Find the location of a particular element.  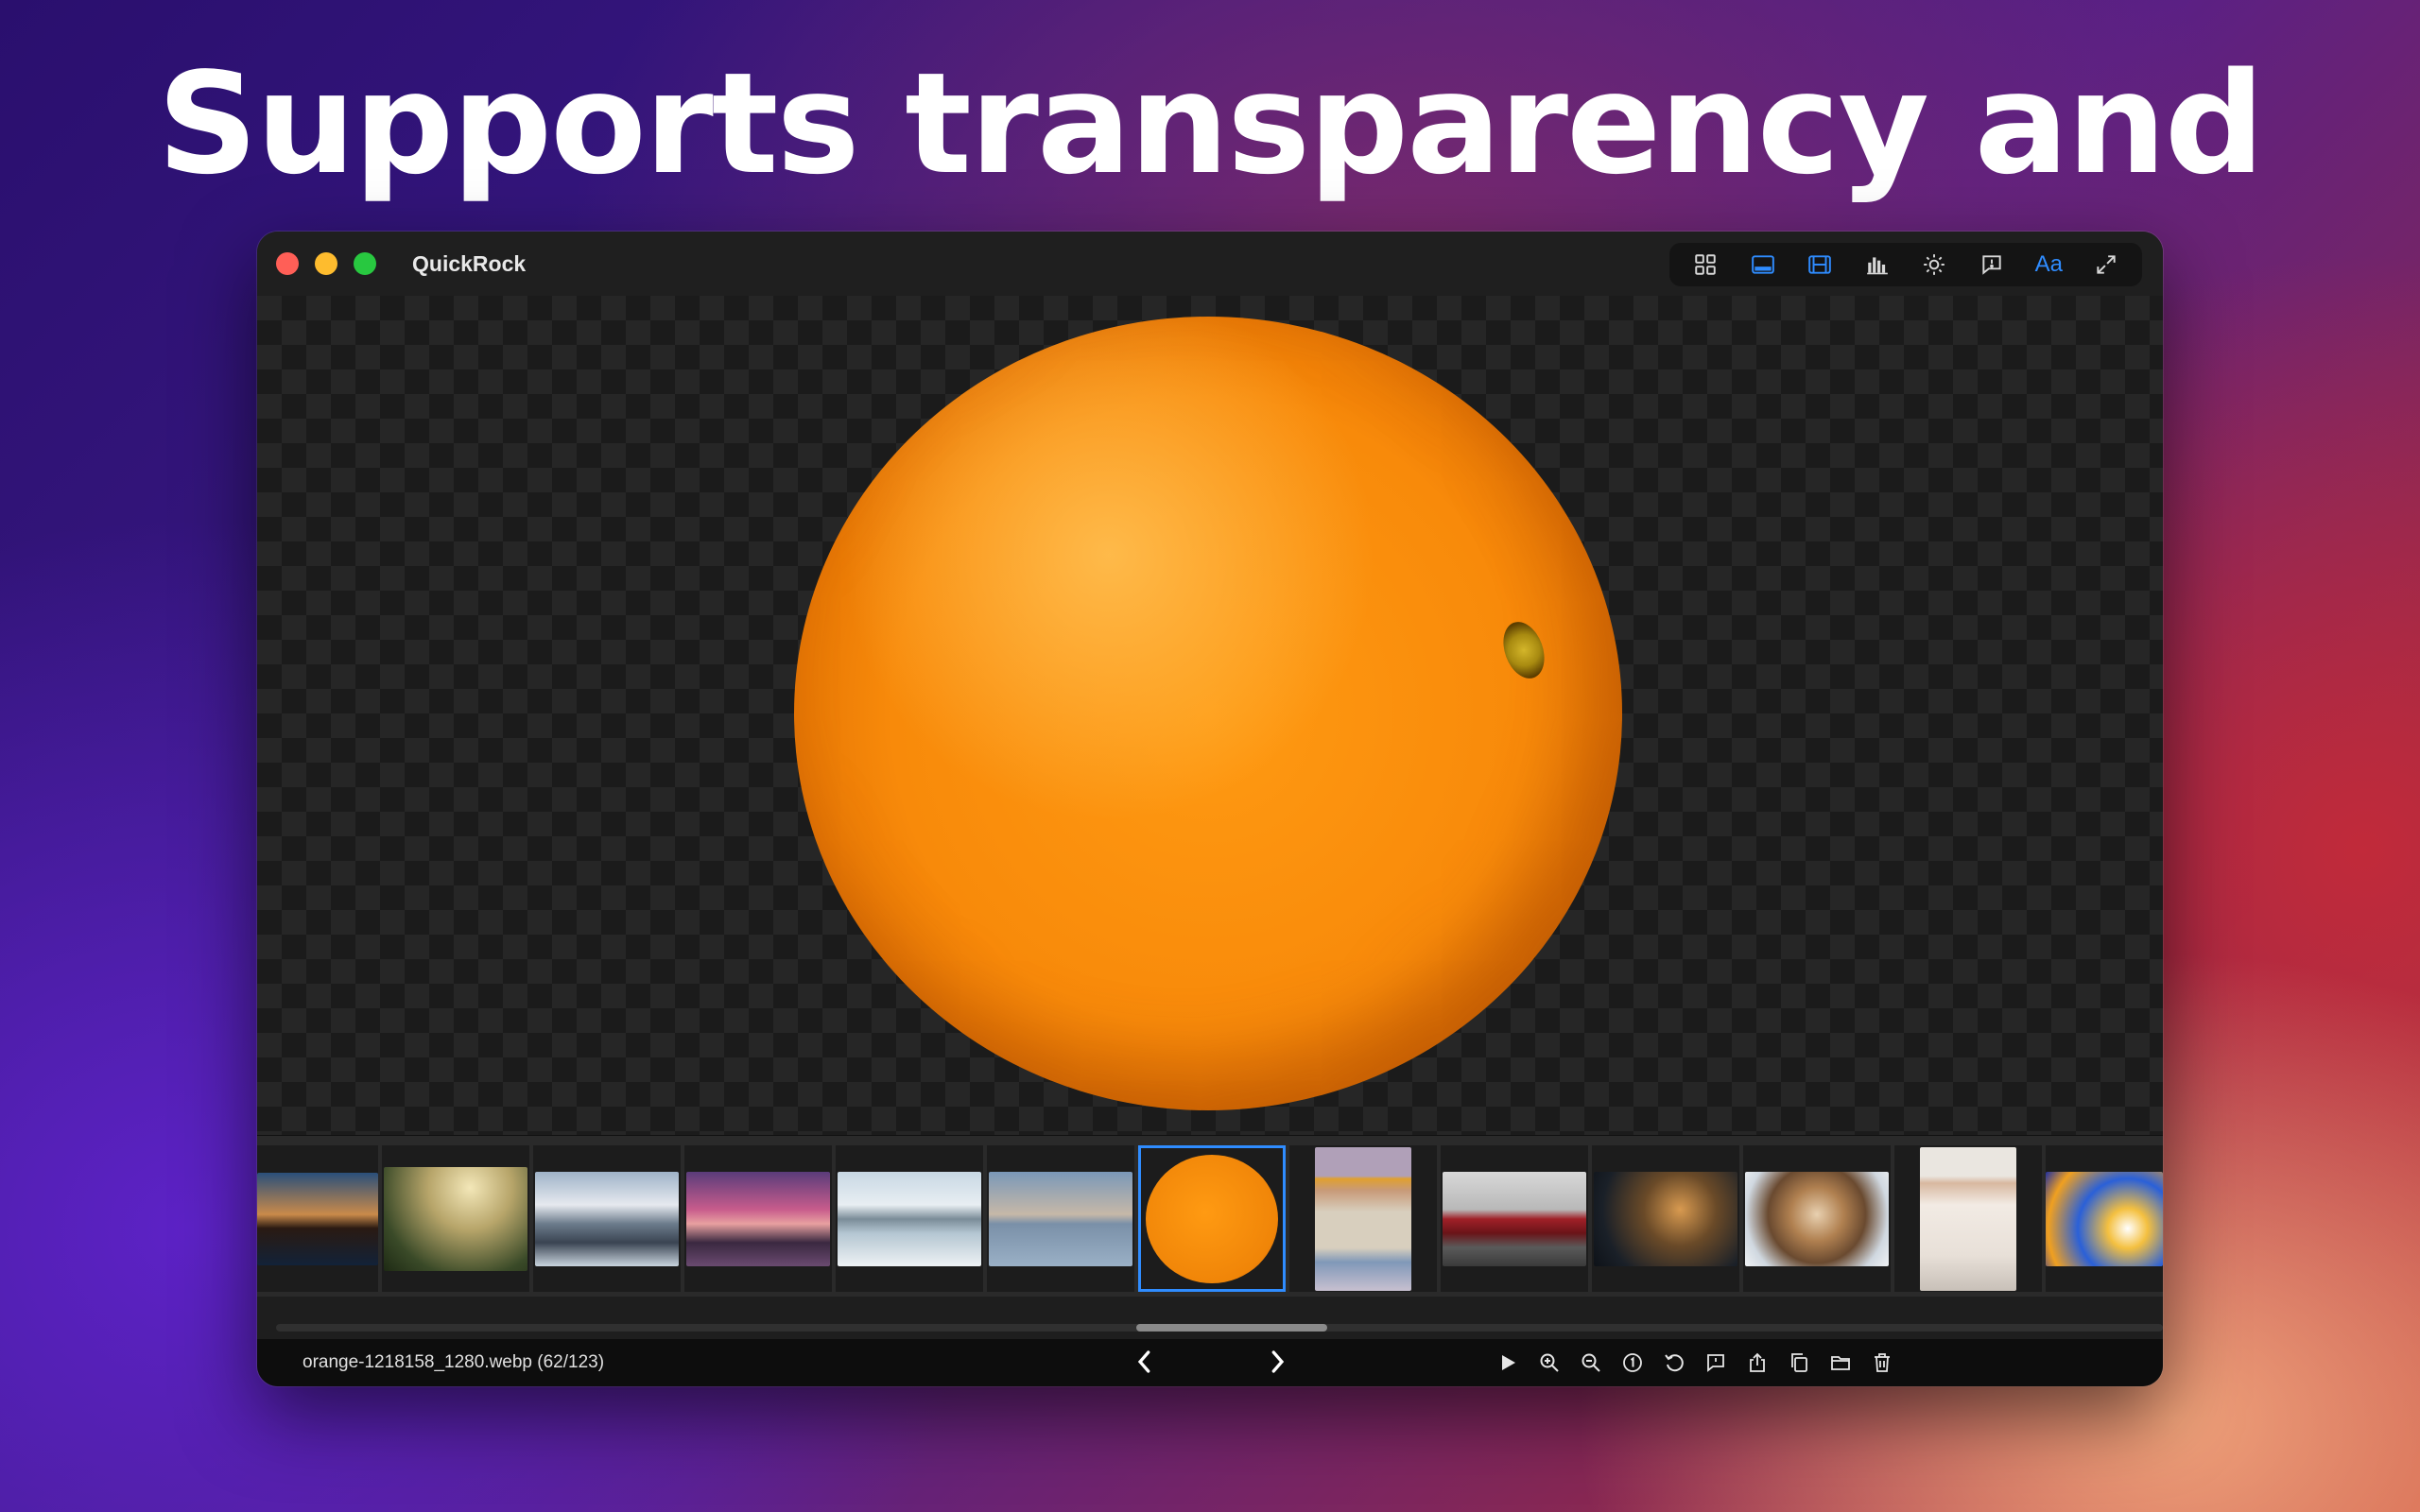

text-label-icon: Aa is located at coordinates (2048, 264).